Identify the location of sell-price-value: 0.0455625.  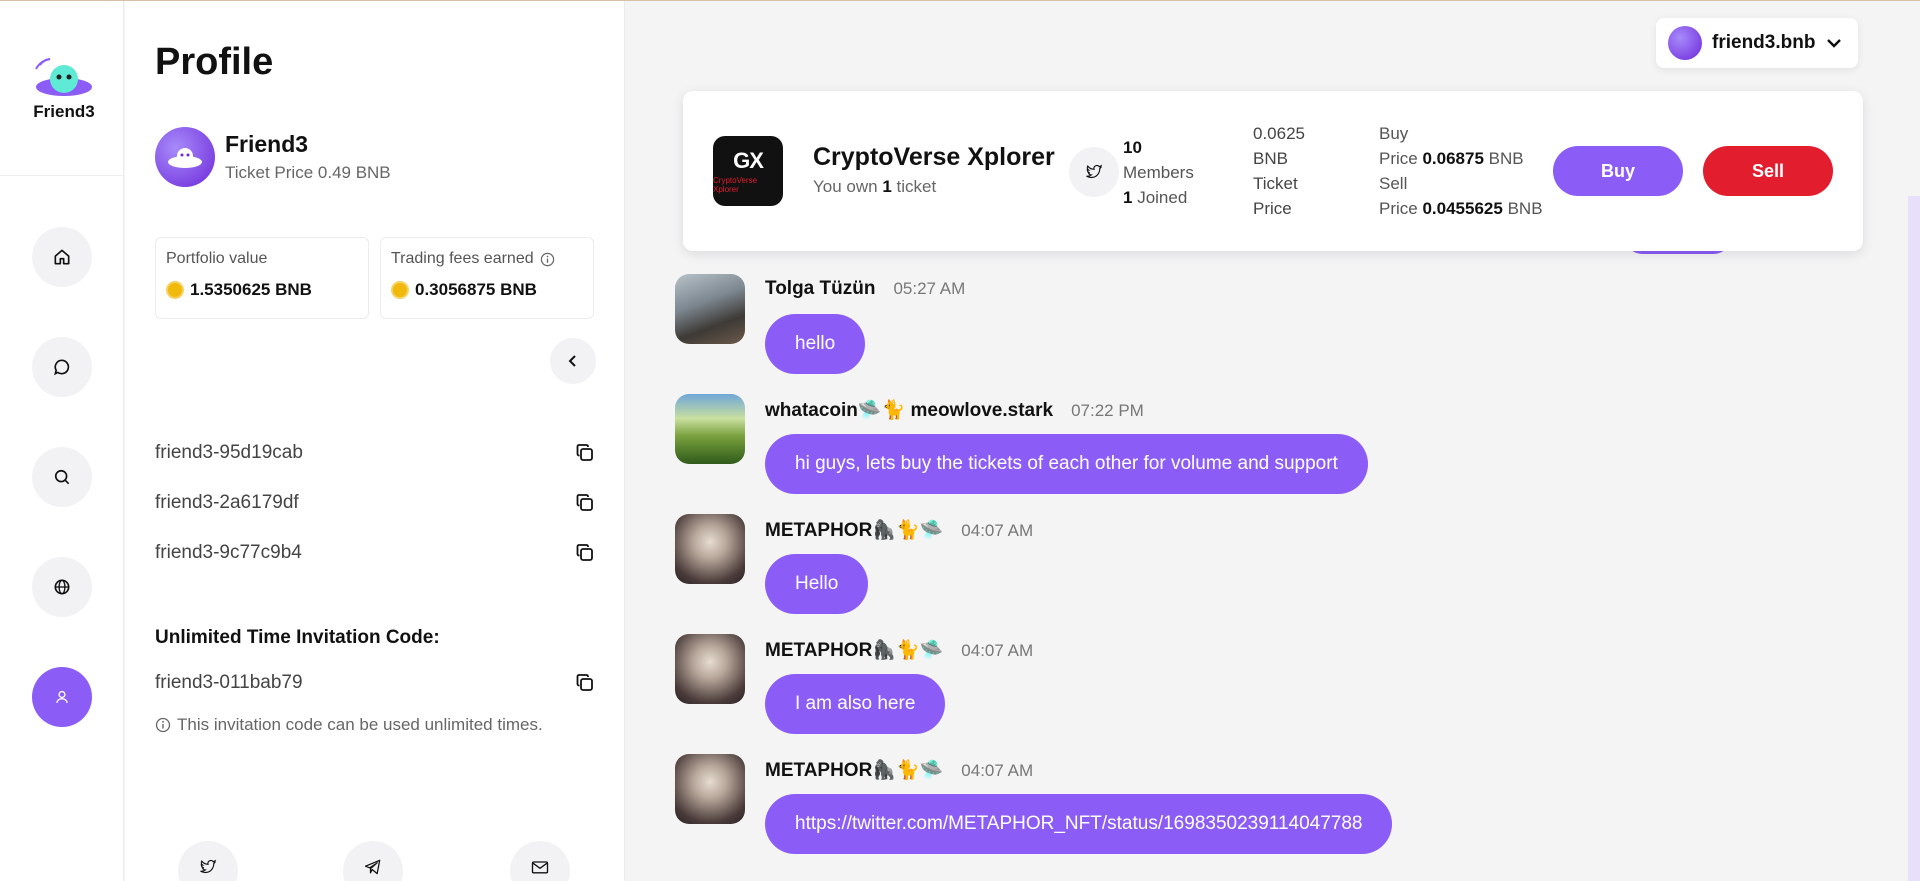
(1462, 208).